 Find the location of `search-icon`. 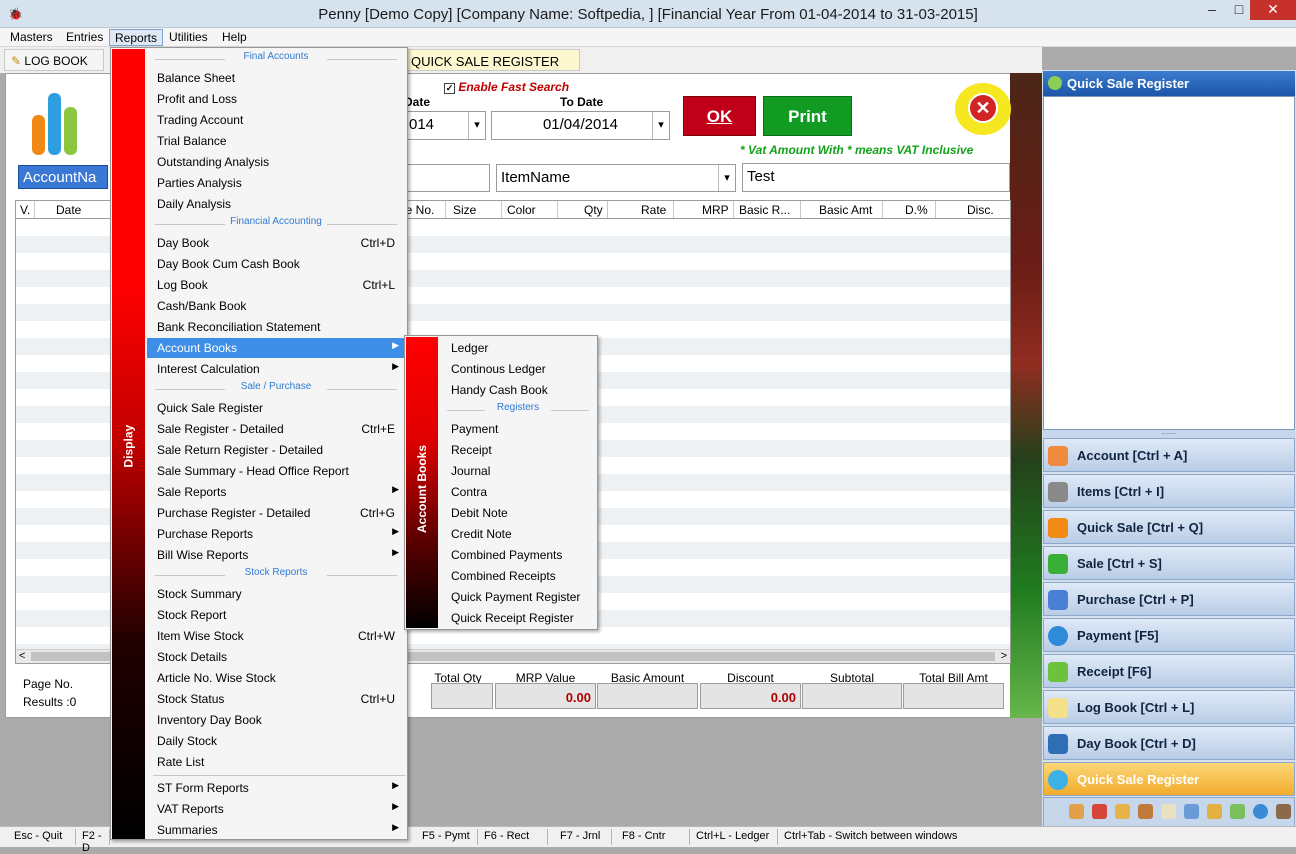

search-icon is located at coordinates (1122, 811).